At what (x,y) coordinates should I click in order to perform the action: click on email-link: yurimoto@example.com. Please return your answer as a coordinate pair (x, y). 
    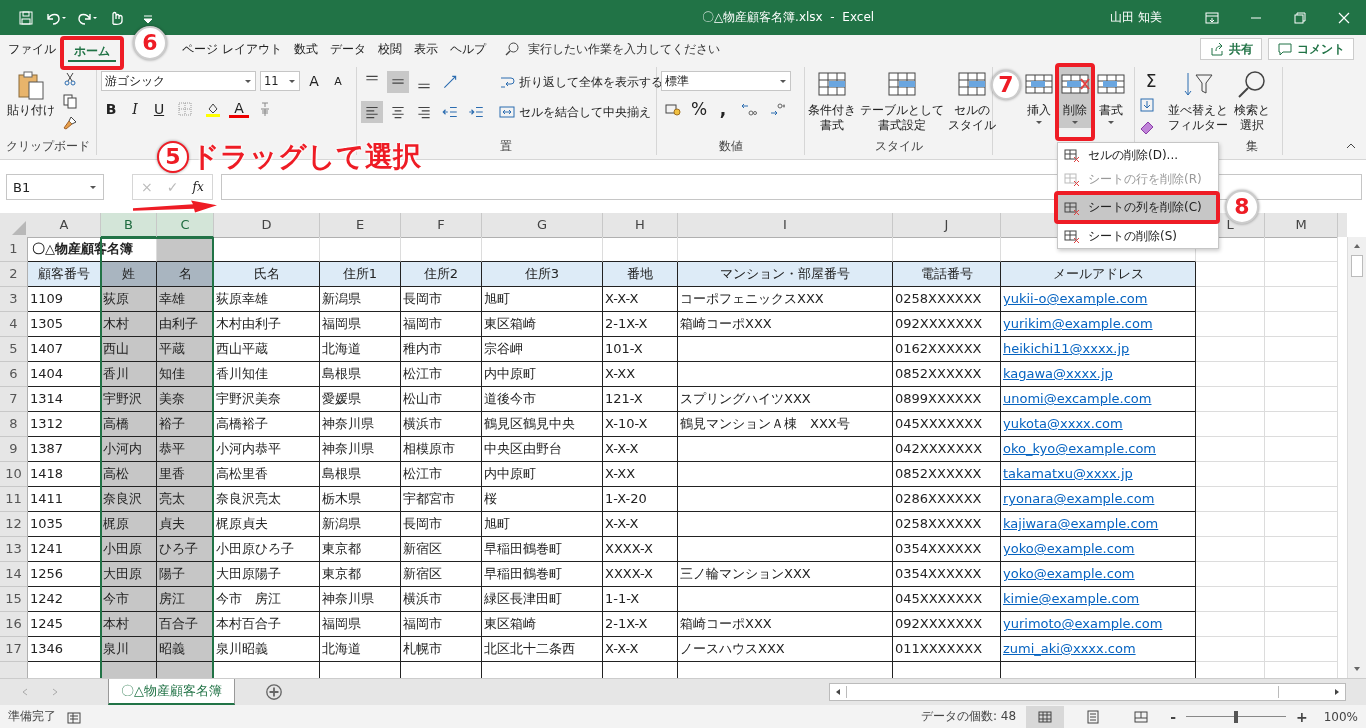
    Looking at the image, I should click on (1083, 623).